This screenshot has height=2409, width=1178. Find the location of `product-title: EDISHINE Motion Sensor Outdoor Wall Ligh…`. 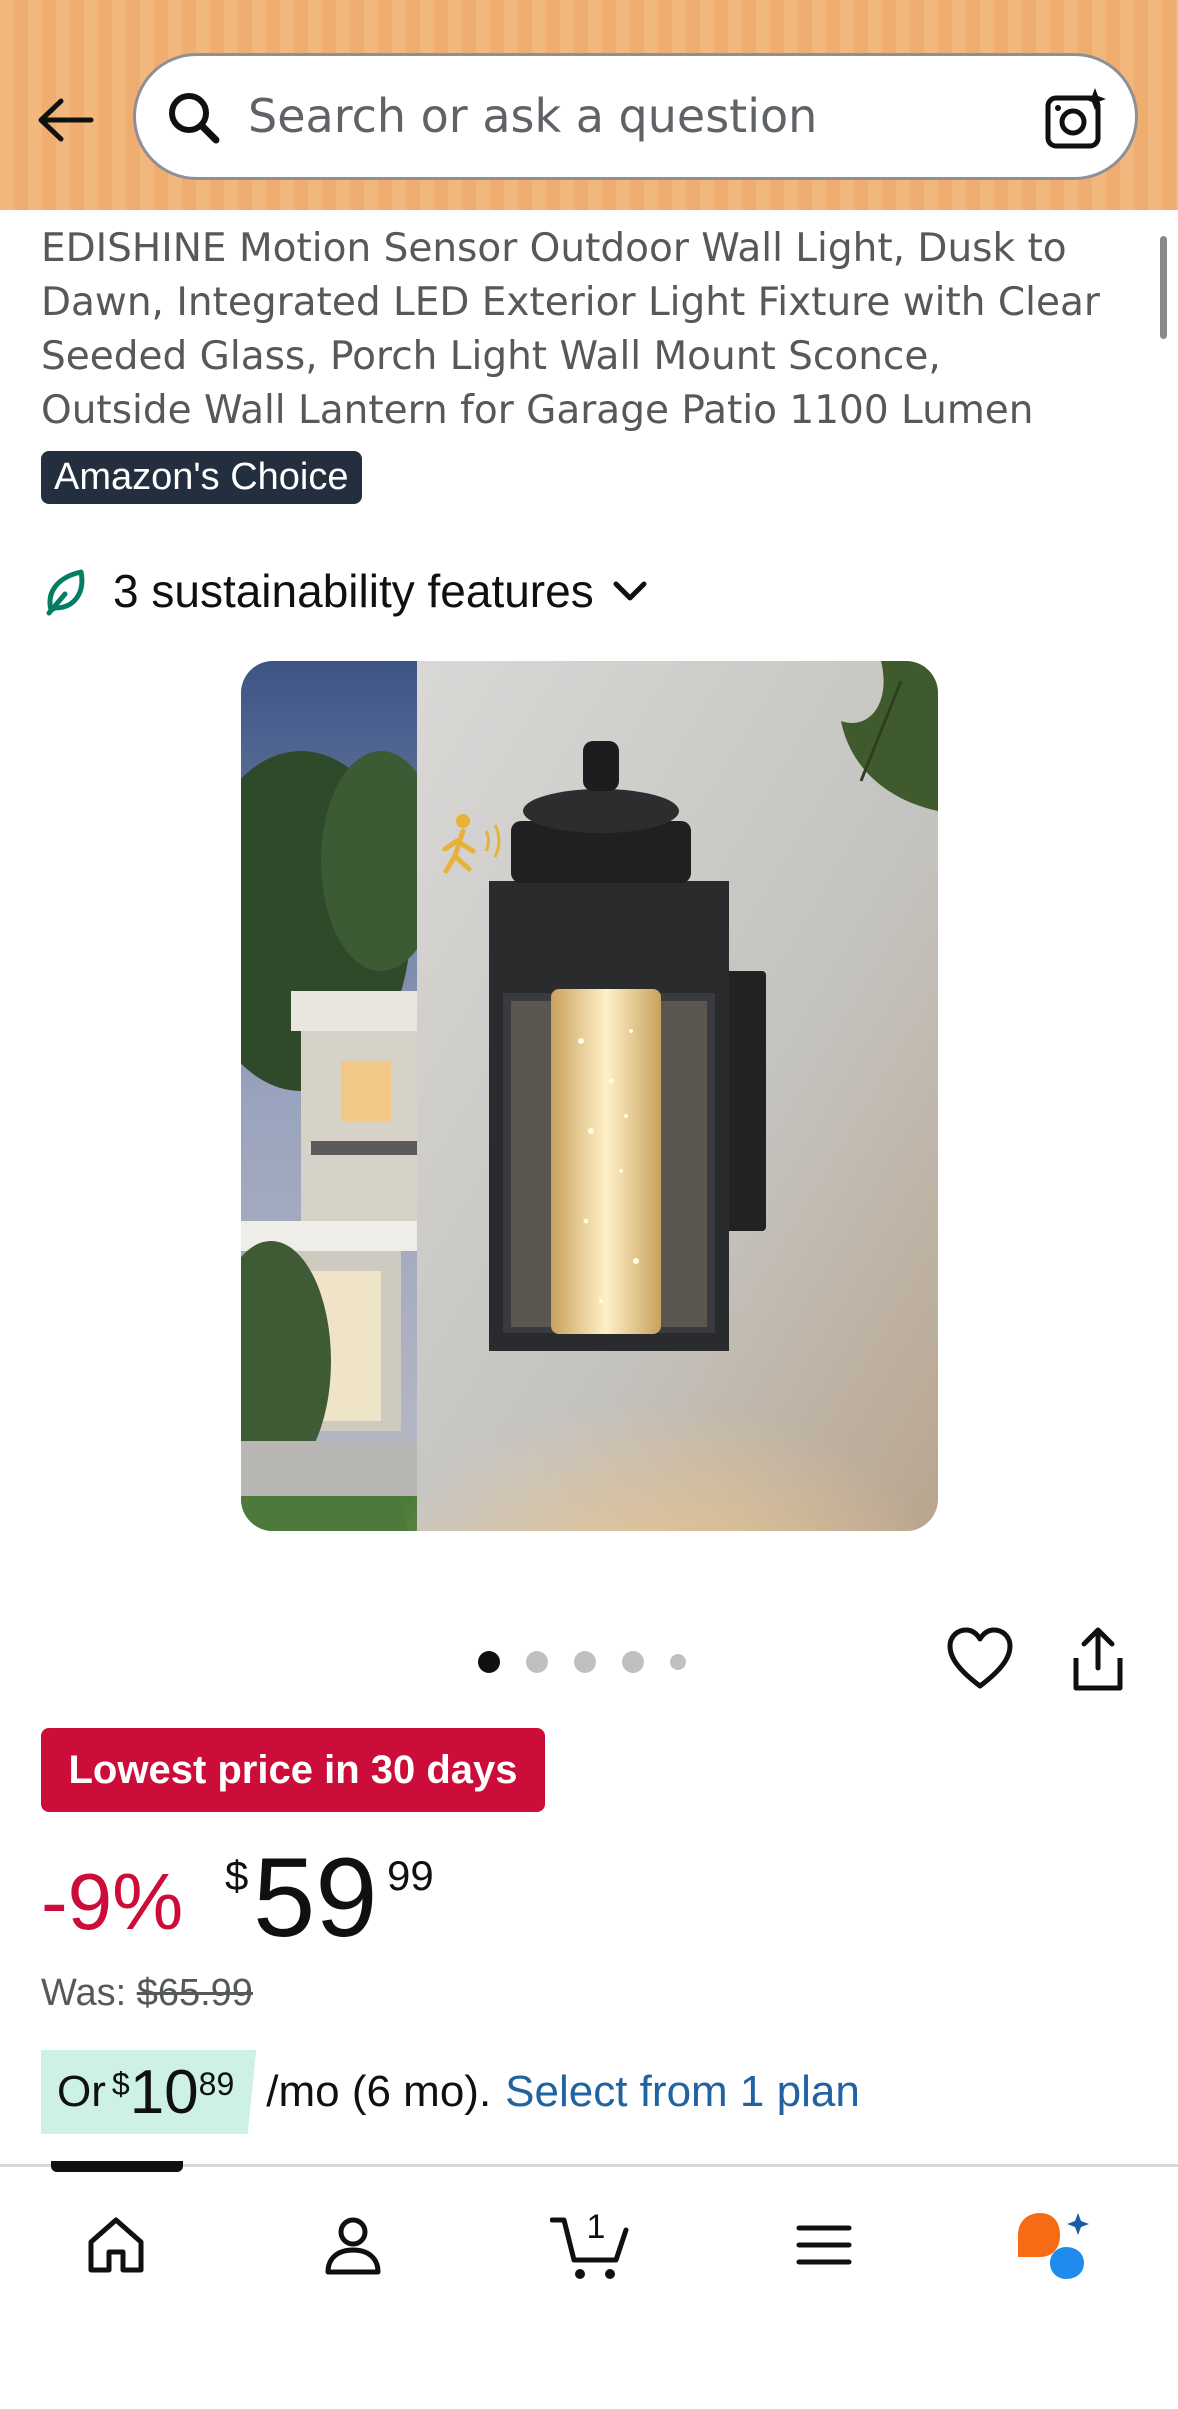

product-title: EDISHINE Motion Sensor Outdoor Wall Ligh… is located at coordinates (571, 330).